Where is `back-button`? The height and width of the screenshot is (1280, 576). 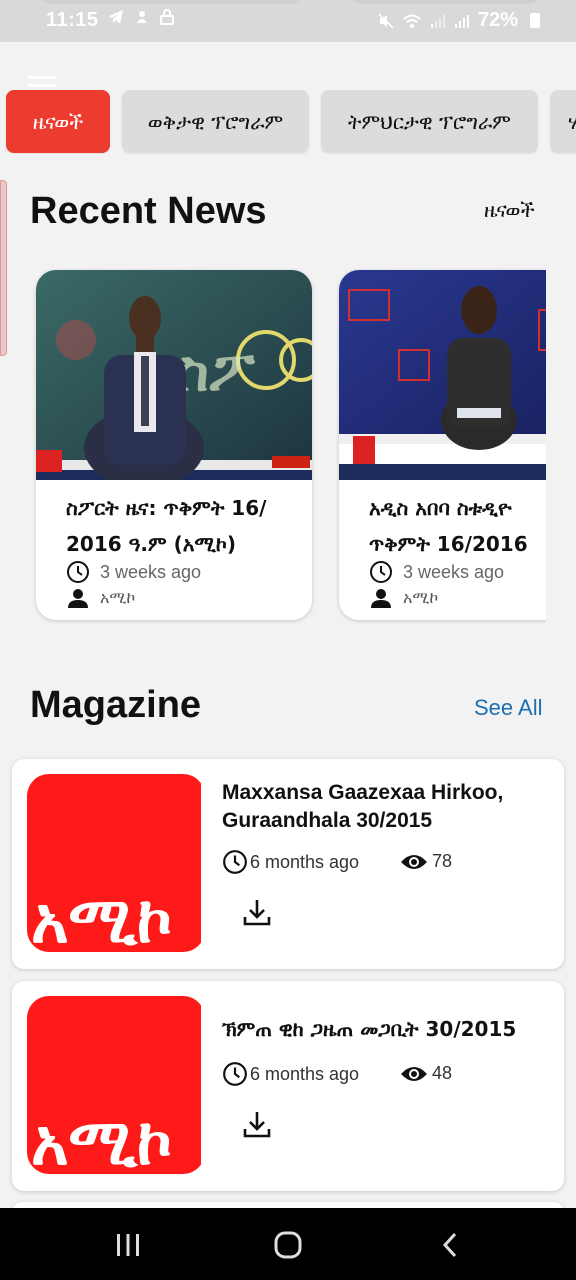
back-button is located at coordinates (450, 1245).